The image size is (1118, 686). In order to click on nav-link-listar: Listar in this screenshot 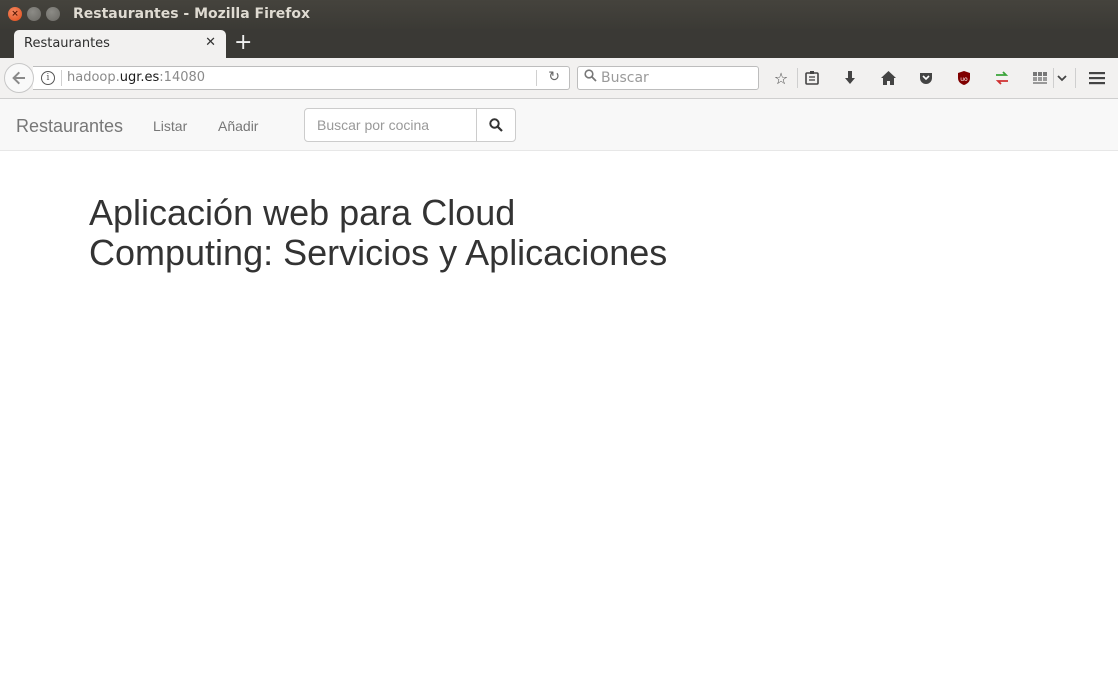, I will do `click(170, 126)`.